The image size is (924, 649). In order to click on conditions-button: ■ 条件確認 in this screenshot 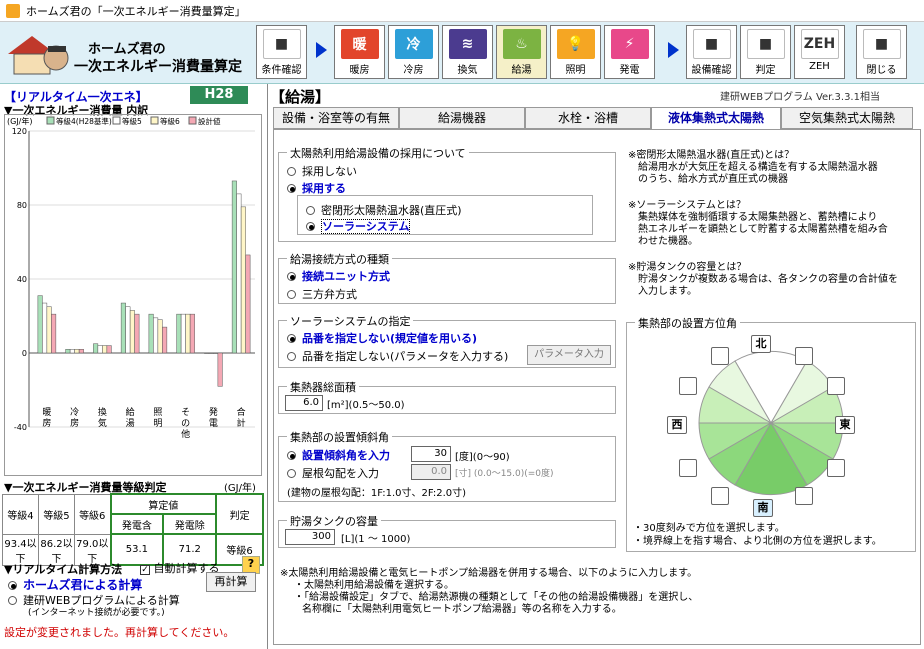, I will do `click(281, 52)`.